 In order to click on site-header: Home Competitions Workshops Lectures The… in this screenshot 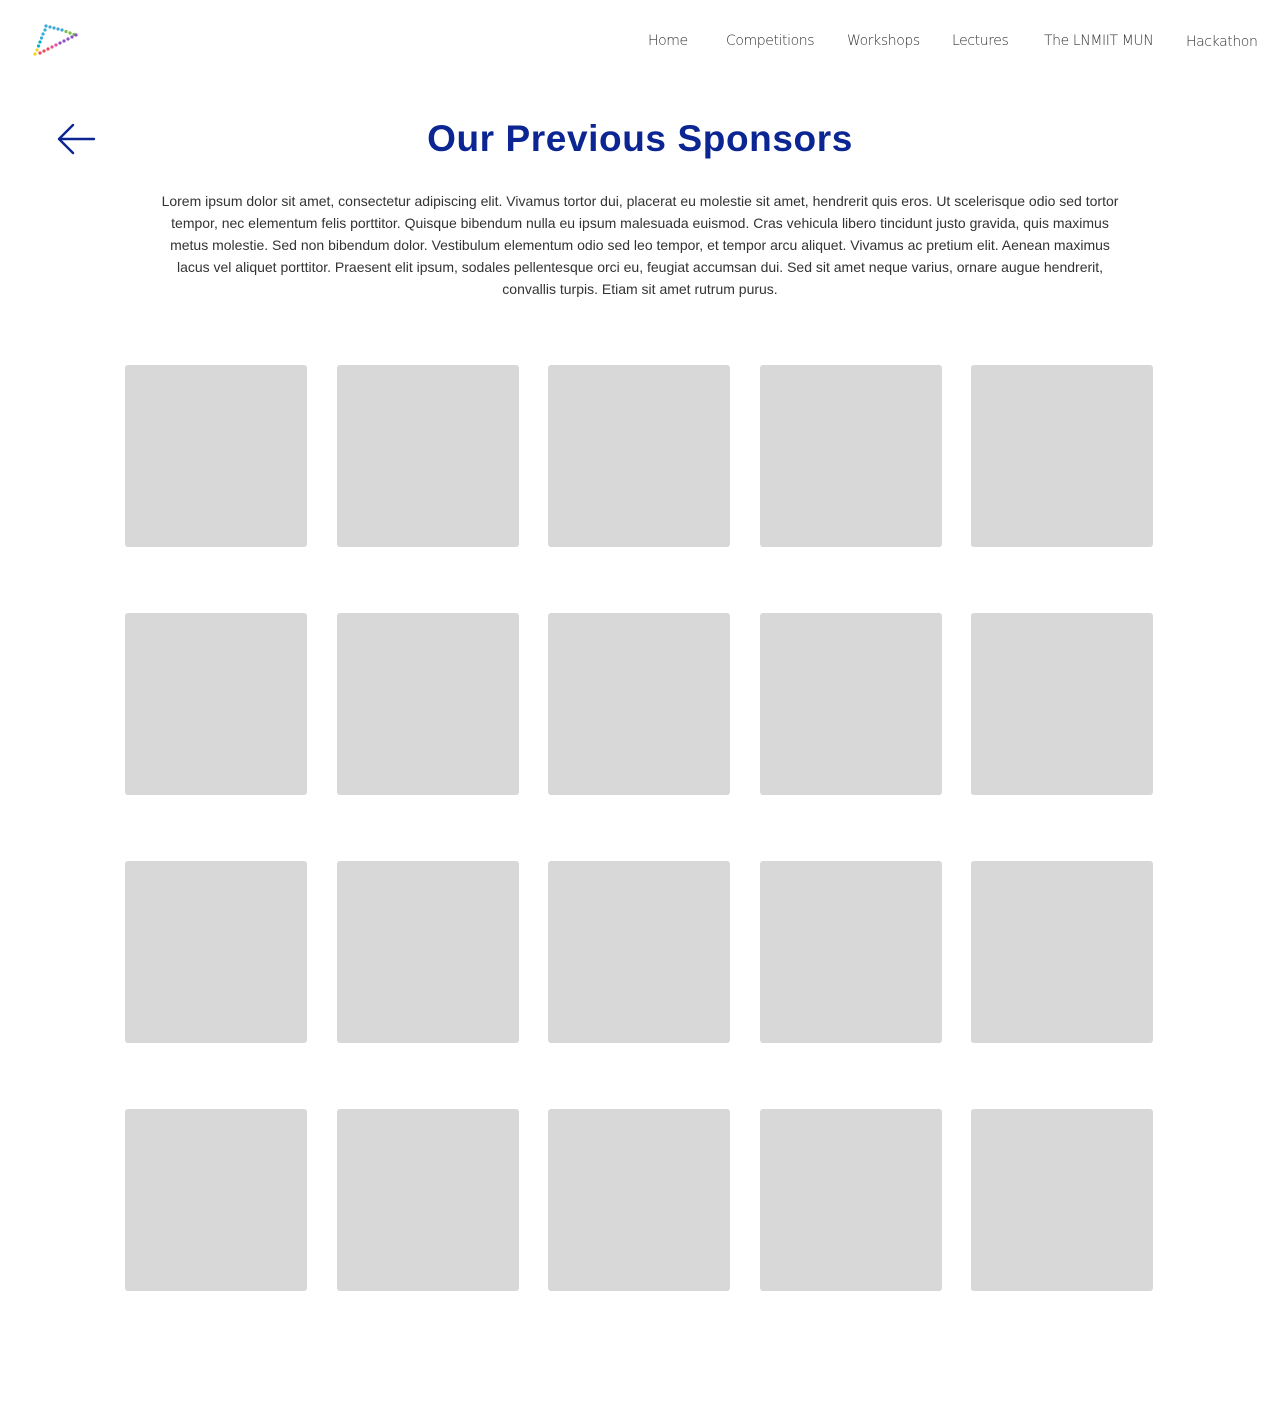, I will do `click(640, 41)`.